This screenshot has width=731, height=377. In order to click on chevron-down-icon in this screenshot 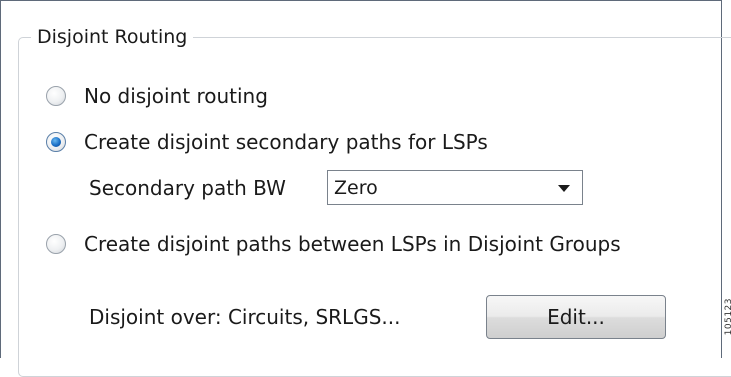, I will do `click(564, 188)`.